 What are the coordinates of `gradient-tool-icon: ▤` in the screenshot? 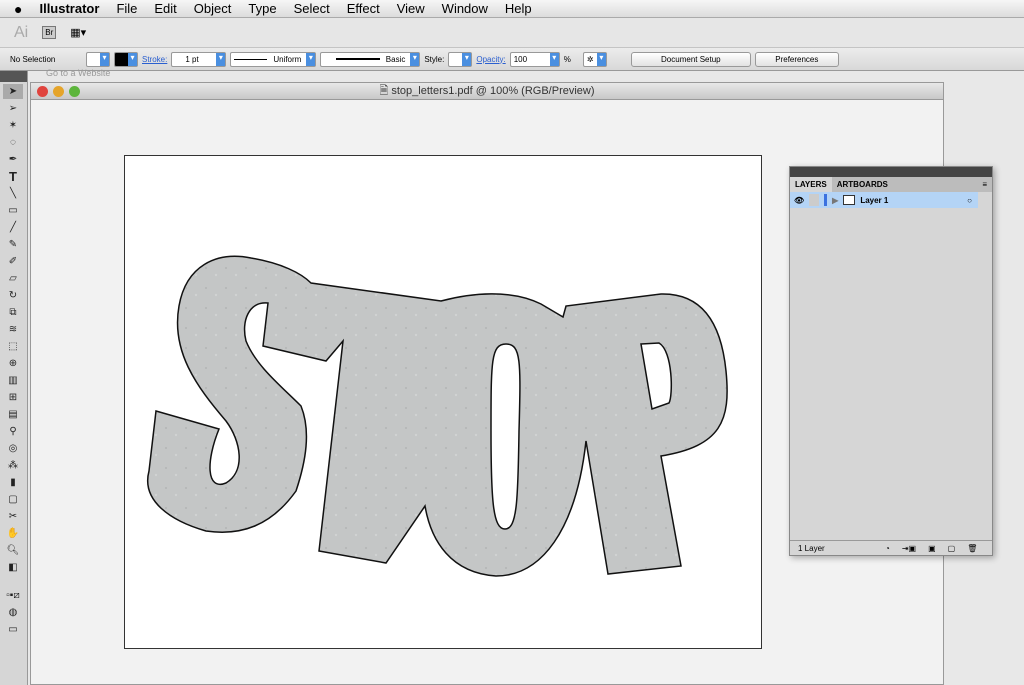 It's located at (13, 414).